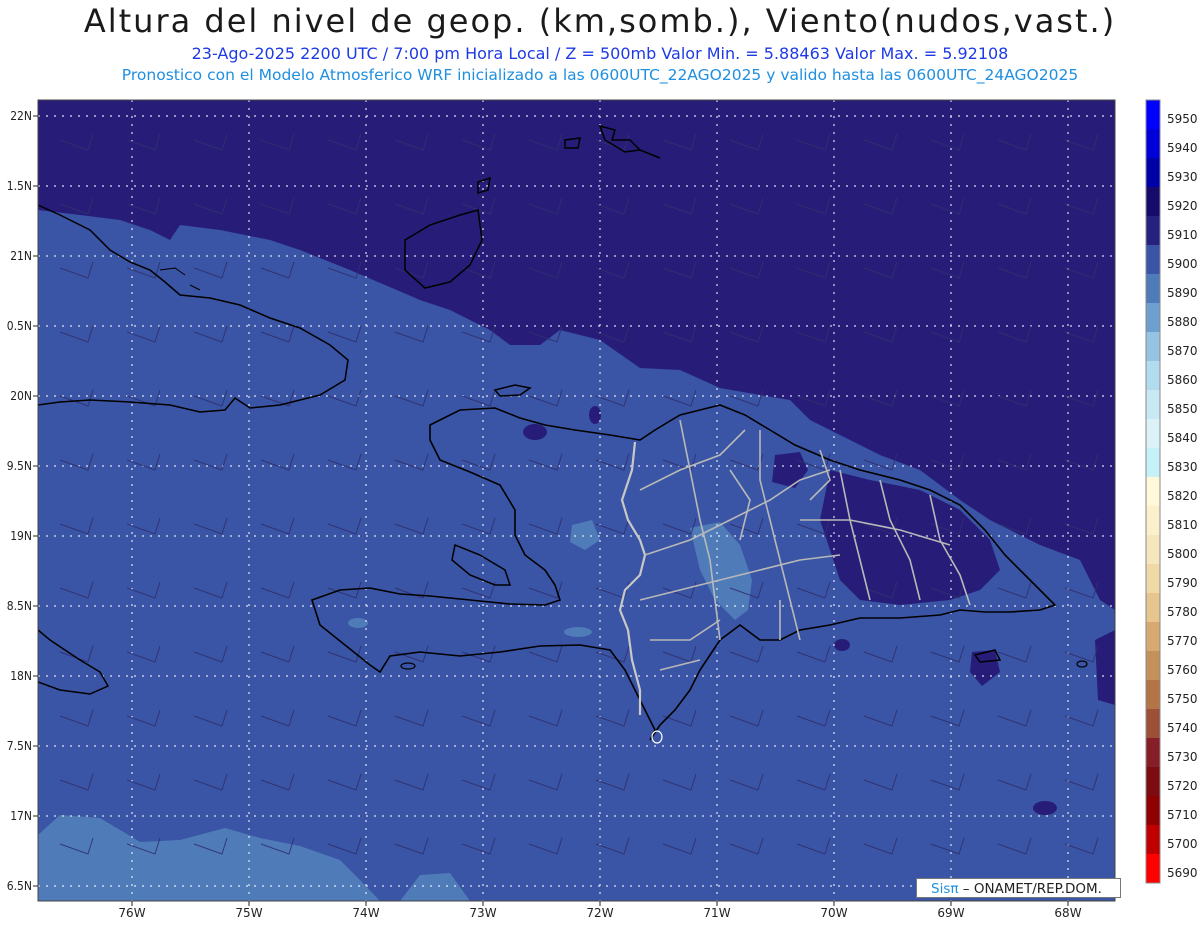 This screenshot has width=1200, height=927. I want to click on colorbar-label: 5890, so click(1182, 293).